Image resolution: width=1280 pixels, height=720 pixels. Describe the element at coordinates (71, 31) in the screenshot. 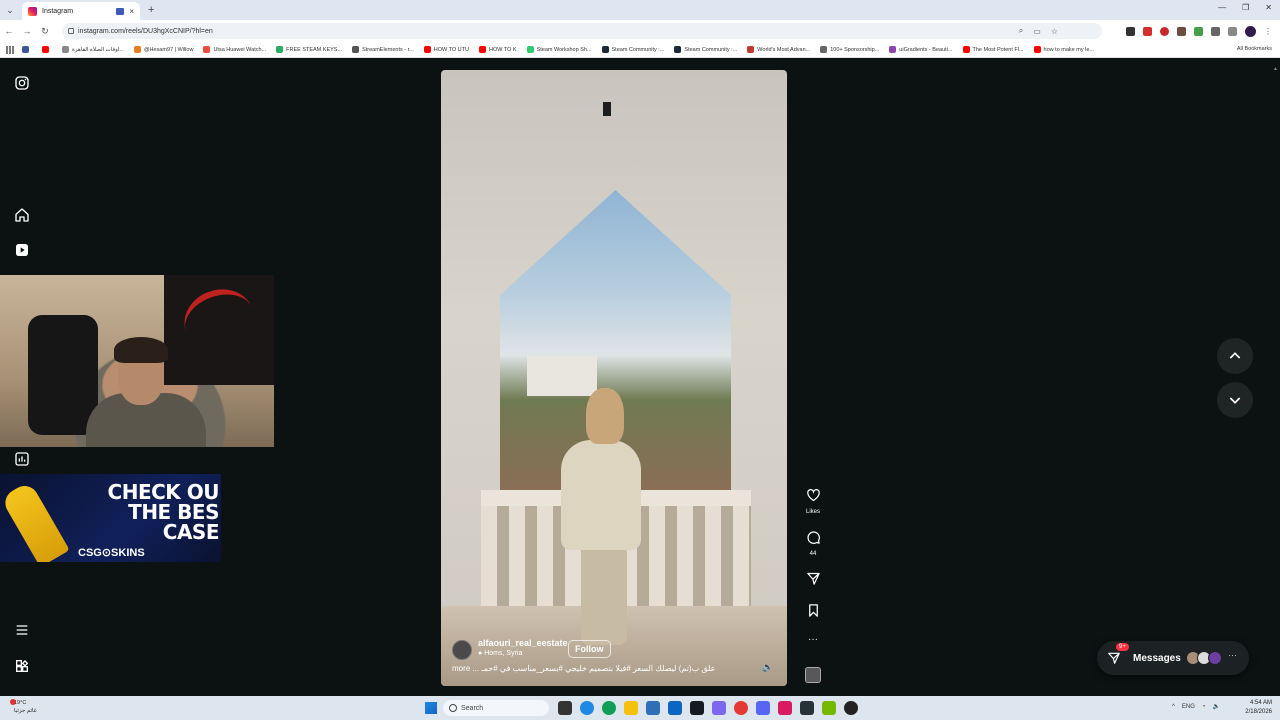

I see `site-info-icon` at that location.